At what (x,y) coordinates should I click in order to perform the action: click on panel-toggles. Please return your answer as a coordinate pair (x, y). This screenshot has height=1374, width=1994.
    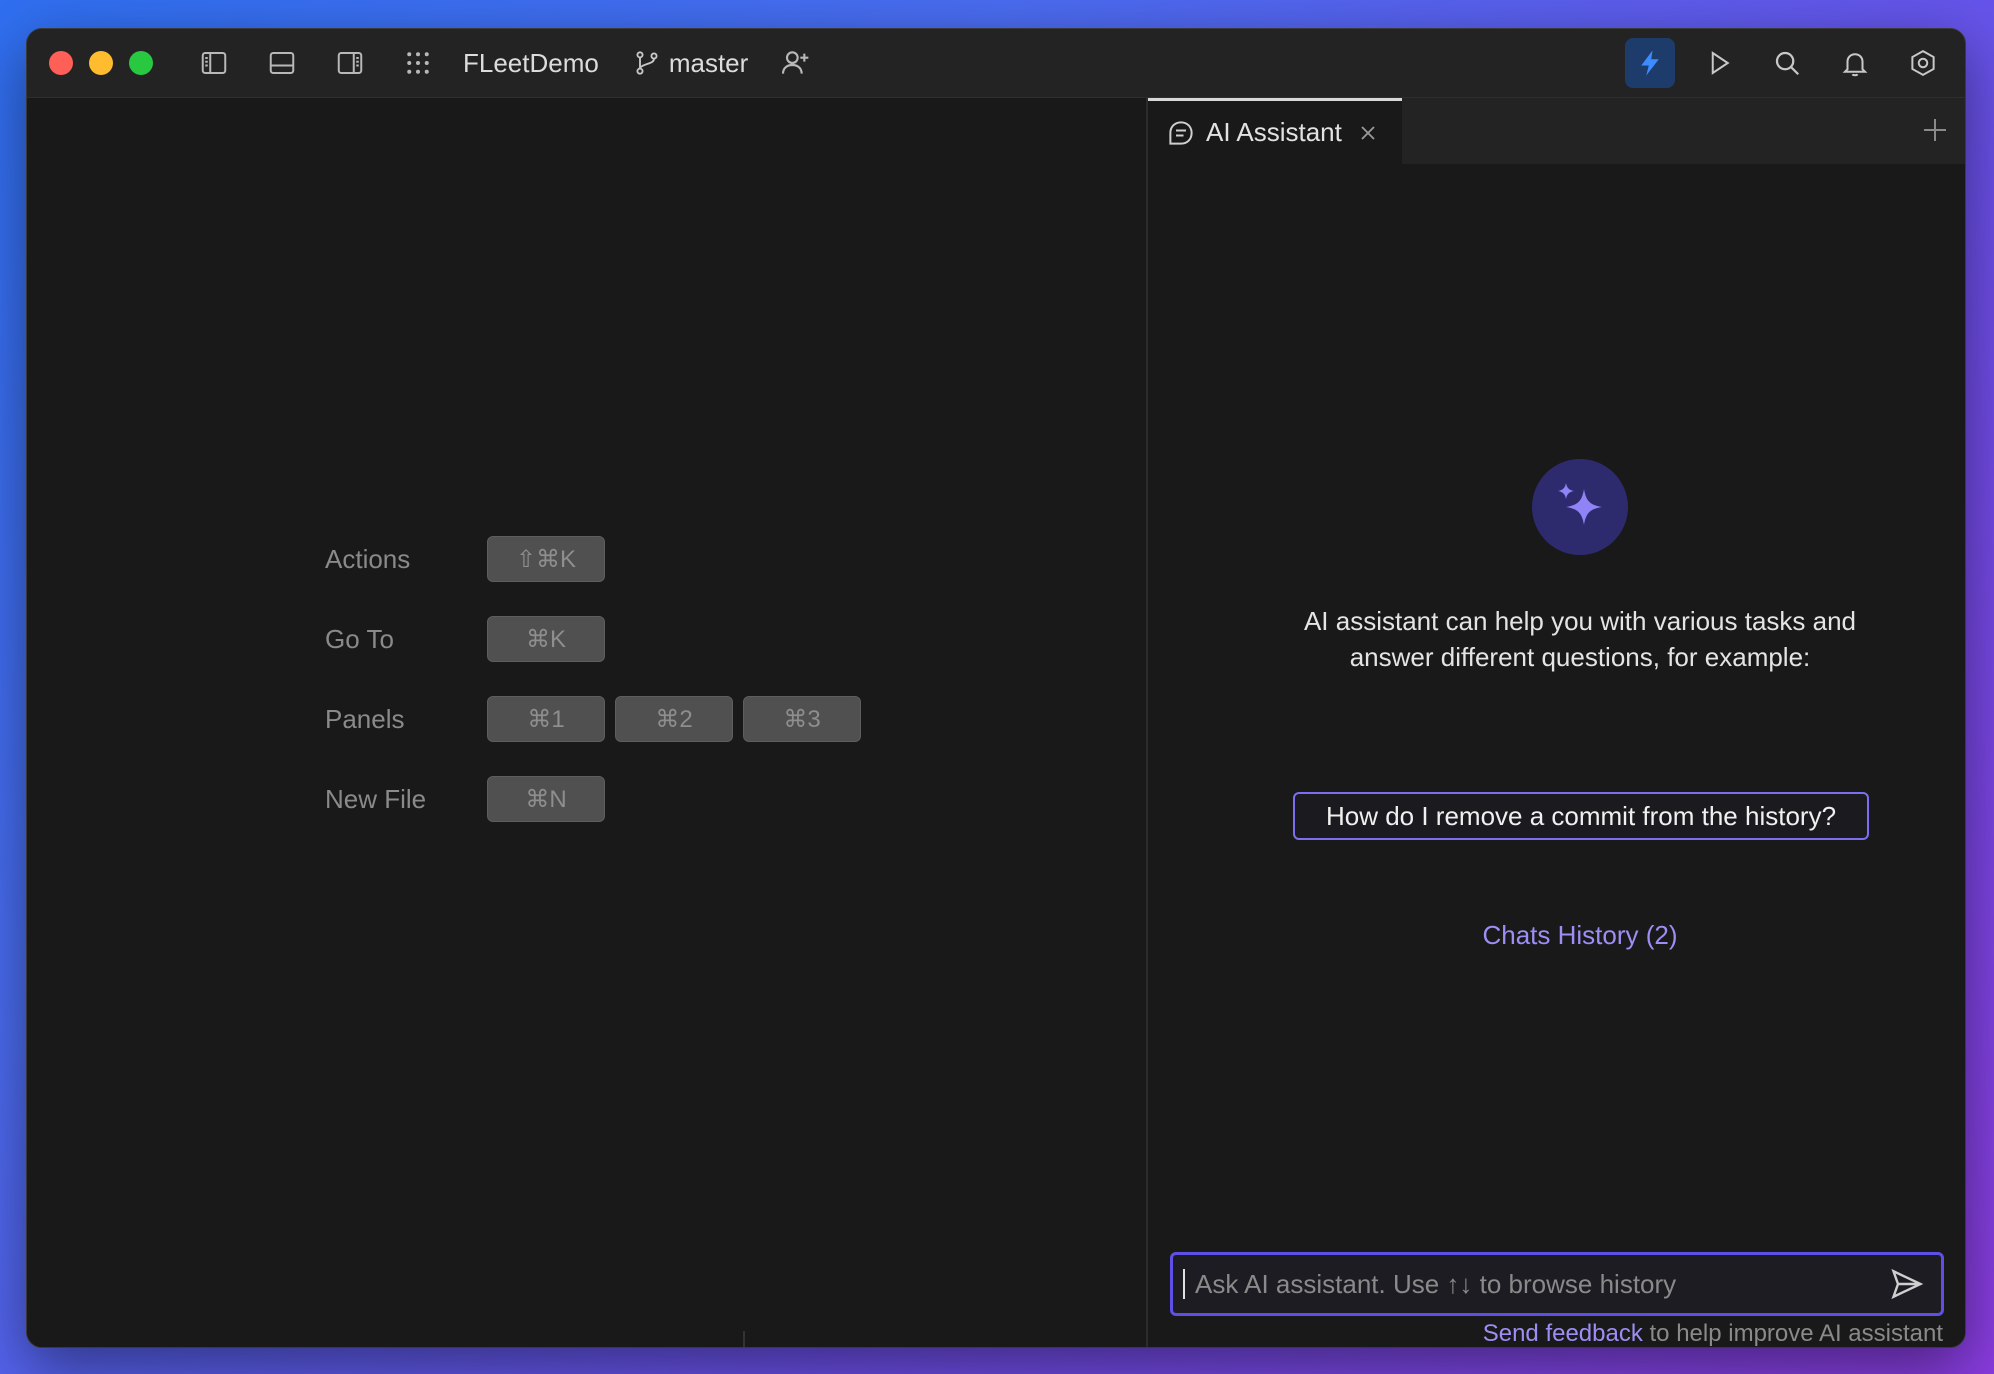
    Looking at the image, I should click on (316, 63).